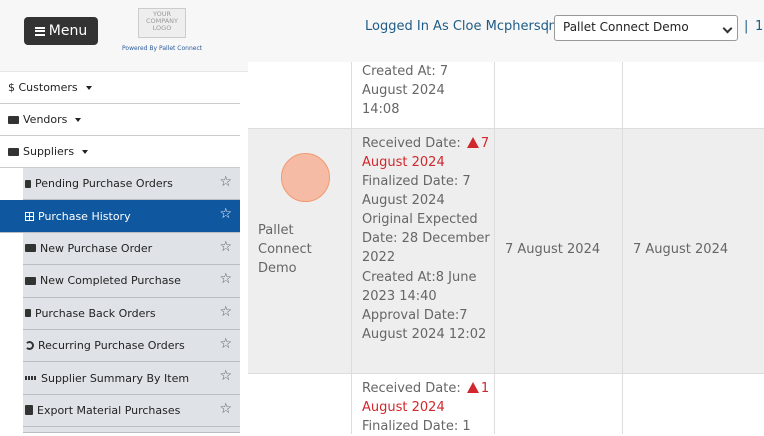 Image resolution: width=764 pixels, height=436 pixels. I want to click on sidebar-item-pending-purchase-orders: Pending Purchase Orders ☆, so click(131, 184).